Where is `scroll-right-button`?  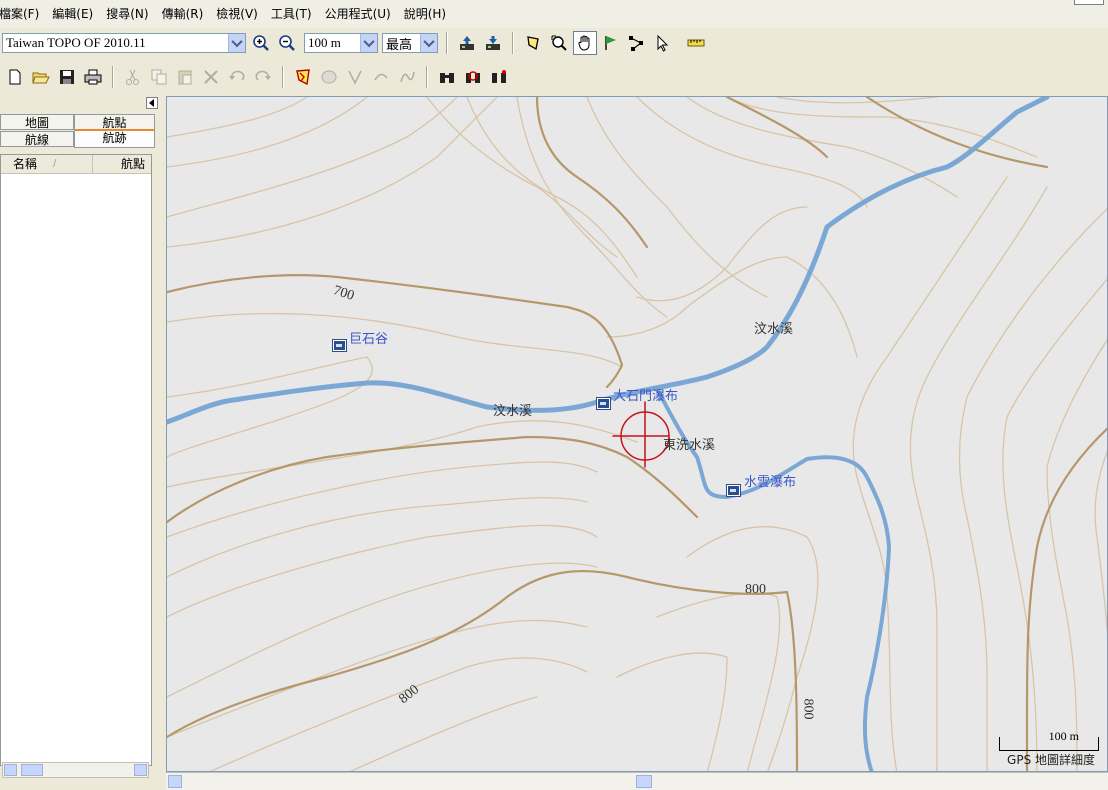 scroll-right-button is located at coordinates (140, 770).